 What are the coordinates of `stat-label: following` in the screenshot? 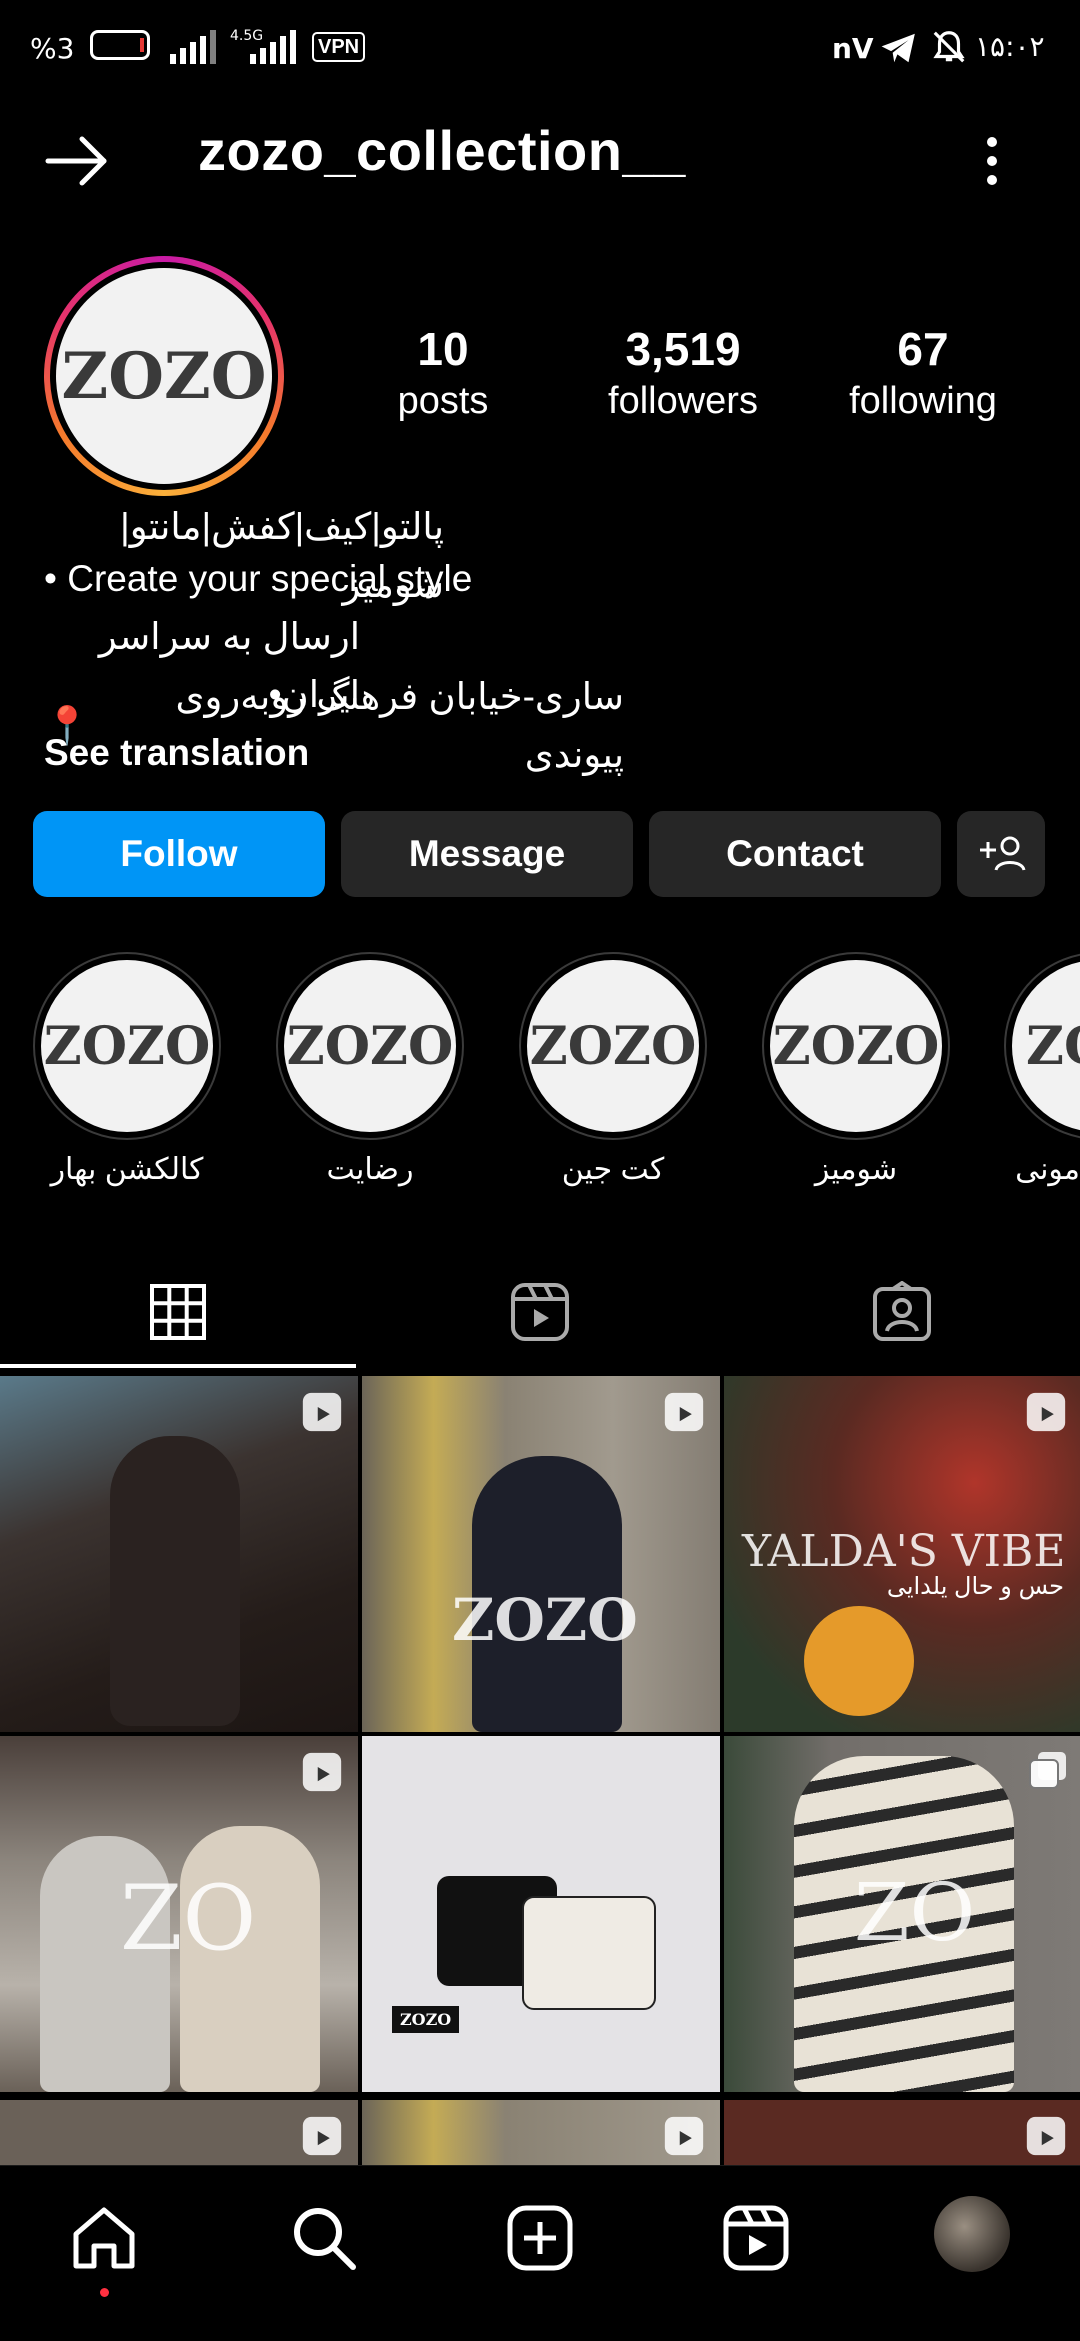 It's located at (923, 401).